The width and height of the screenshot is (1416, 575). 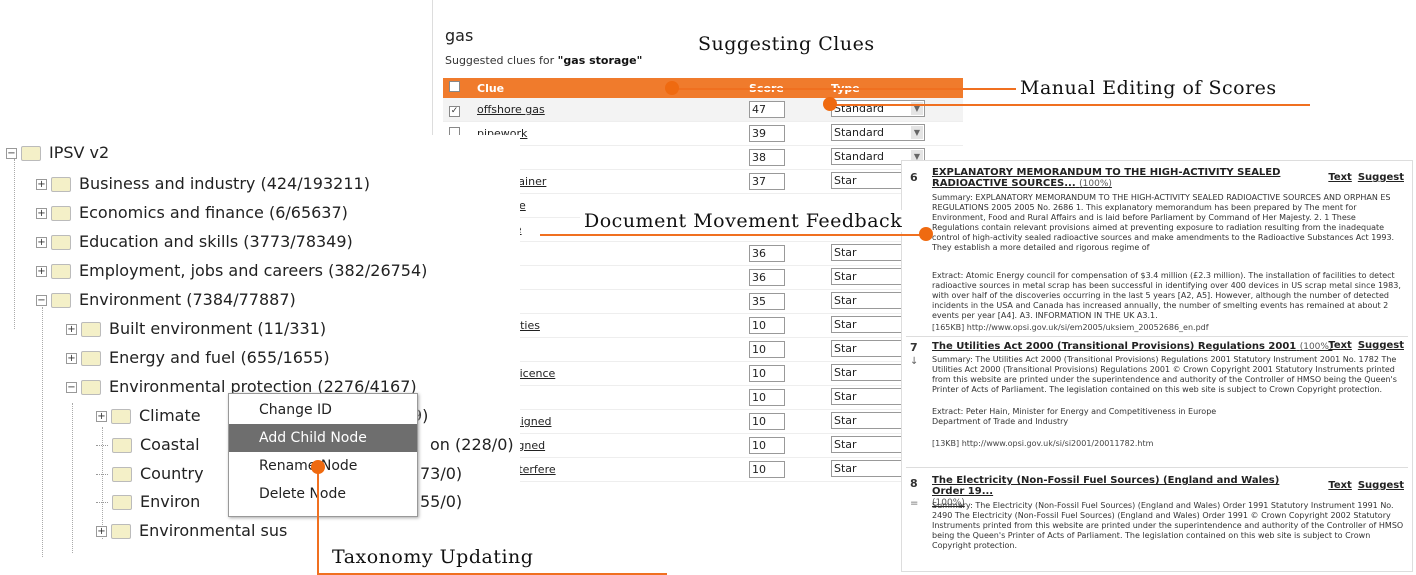 What do you see at coordinates (743, 221) in the screenshot?
I see `annotation-document-movement: Document Movement Feedback` at bounding box center [743, 221].